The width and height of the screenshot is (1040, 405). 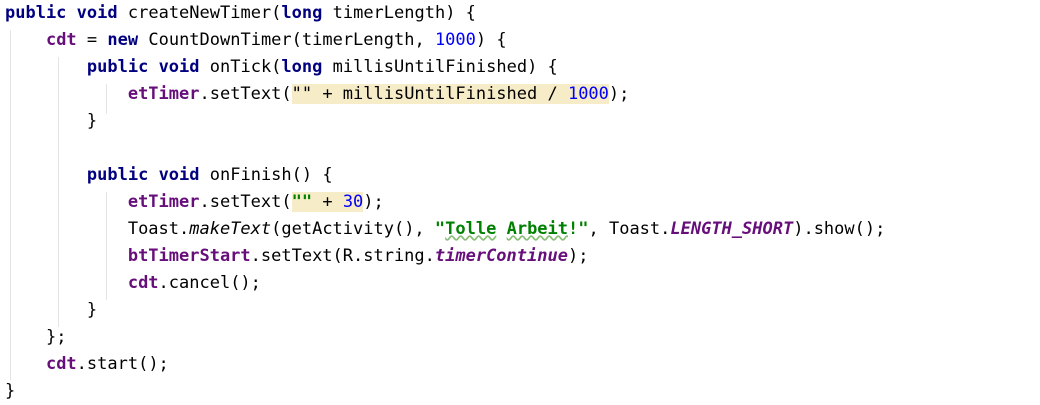 I want to click on string-literal: "Tolle Arbeit!", so click(x=512, y=229).